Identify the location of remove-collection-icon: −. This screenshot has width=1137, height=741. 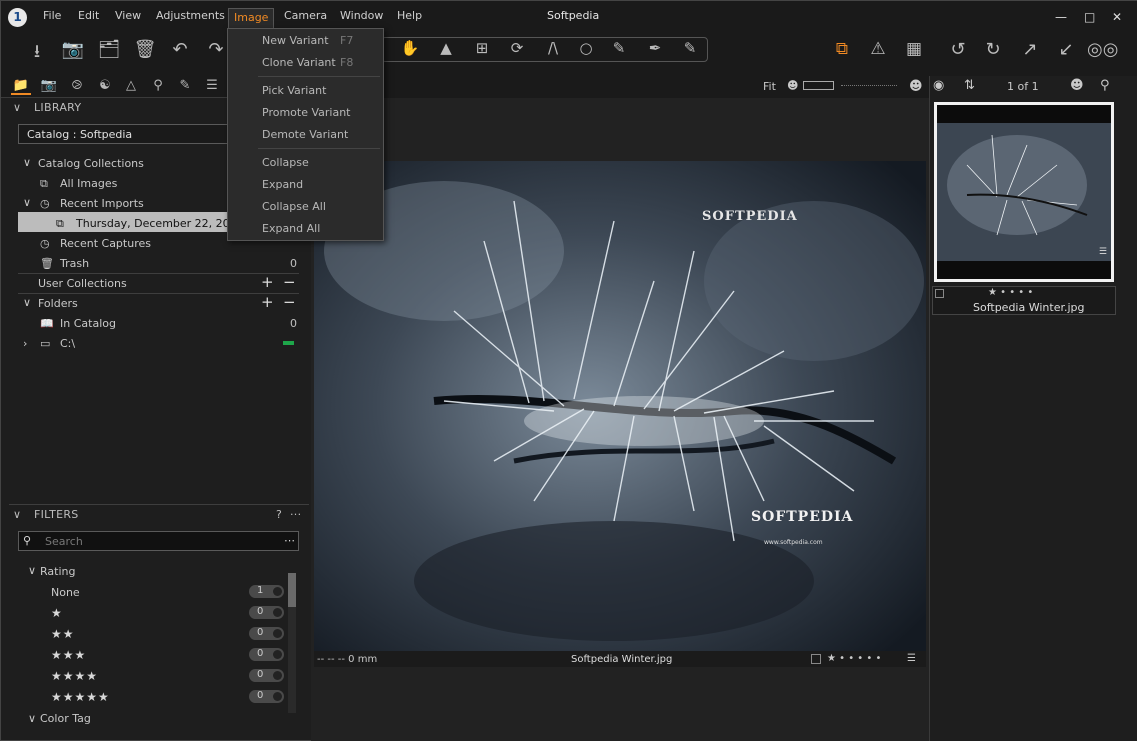
(289, 282).